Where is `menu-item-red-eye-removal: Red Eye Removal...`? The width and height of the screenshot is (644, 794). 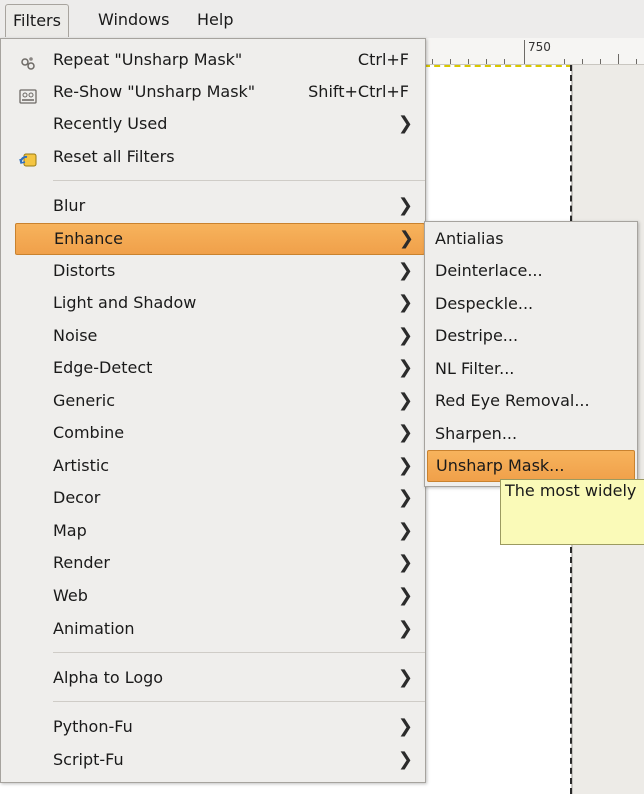
menu-item-red-eye-removal: Red Eye Removal... is located at coordinates (531, 401).